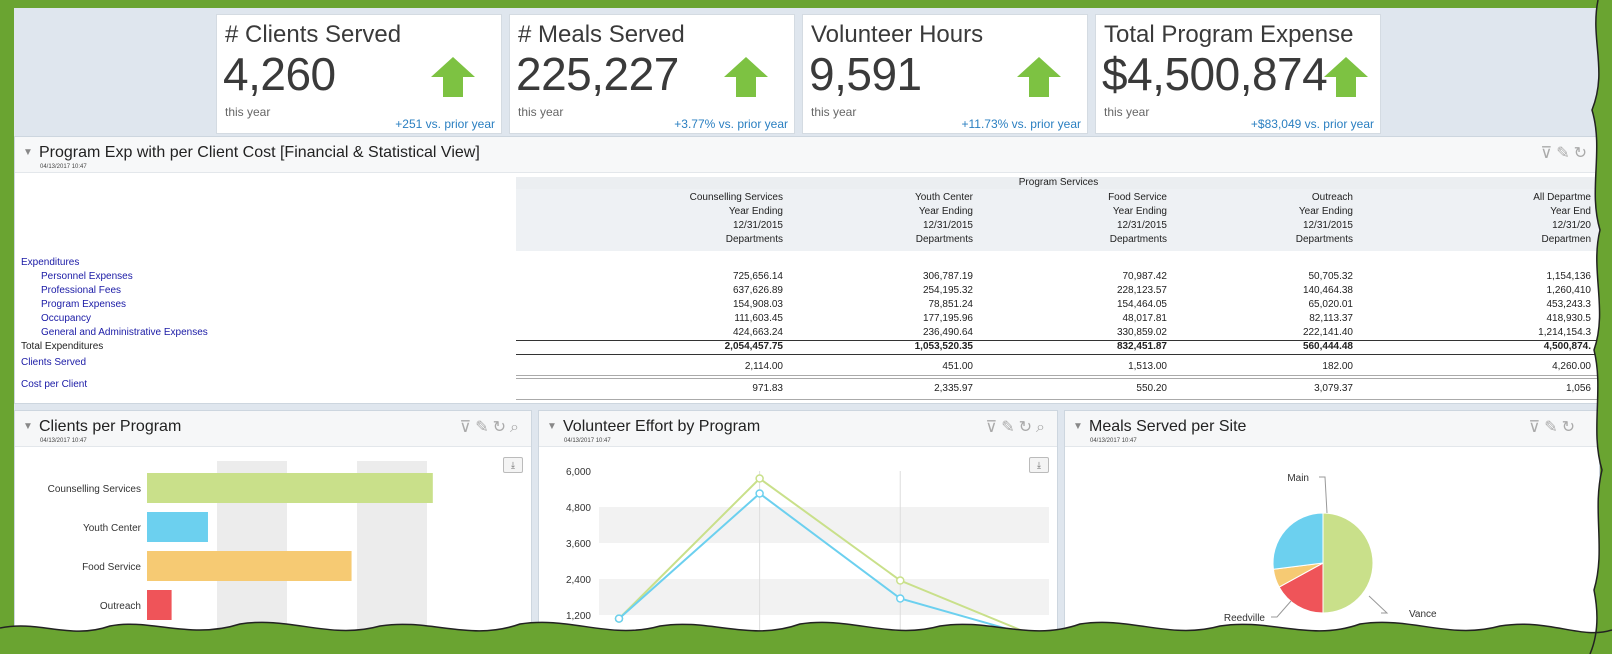 The width and height of the screenshot is (1612, 654). What do you see at coordinates (1245, 618) in the screenshot?
I see `slice-label: Reedville` at bounding box center [1245, 618].